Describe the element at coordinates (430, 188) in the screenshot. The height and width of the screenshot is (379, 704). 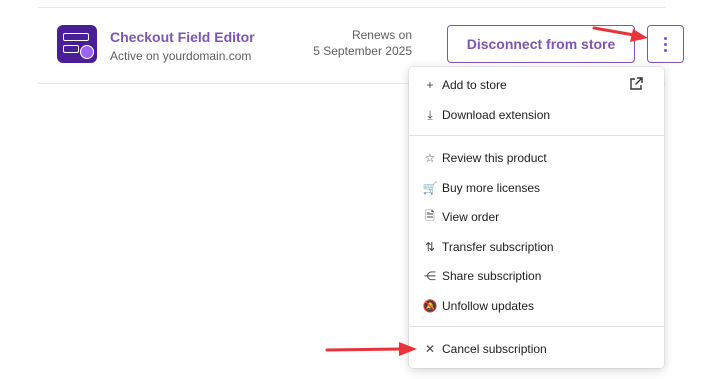
I see `cart-icon: 🛒` at that location.